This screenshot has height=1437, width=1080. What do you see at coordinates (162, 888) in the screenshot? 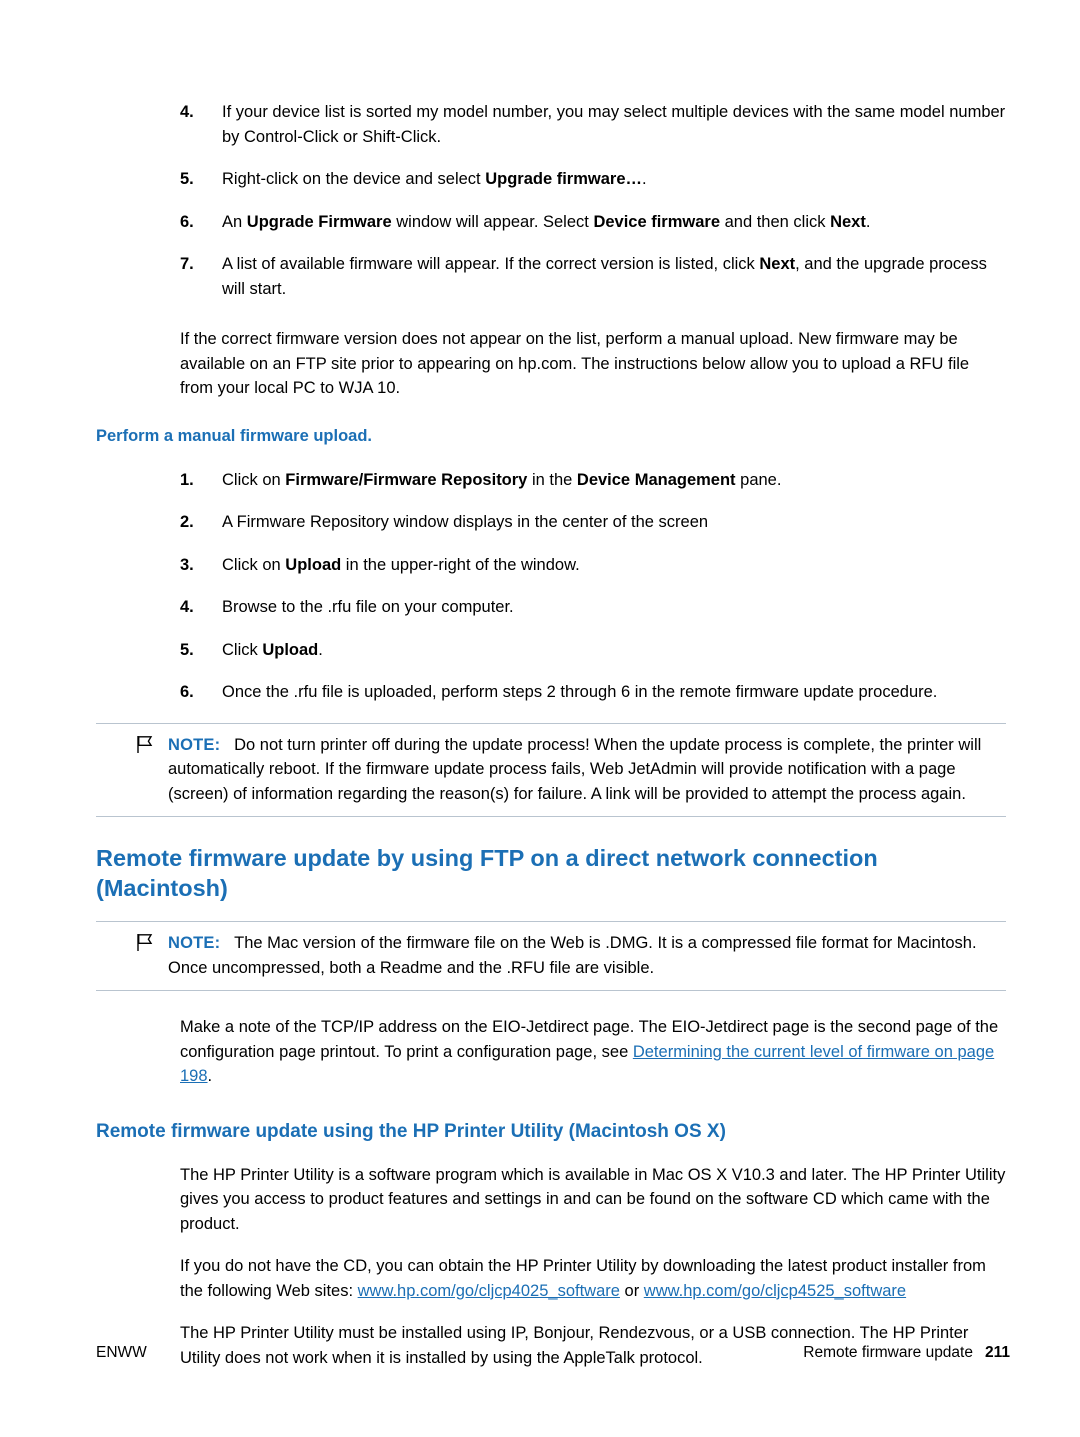
I see `page-title-line2: (Macintosh)` at bounding box center [162, 888].